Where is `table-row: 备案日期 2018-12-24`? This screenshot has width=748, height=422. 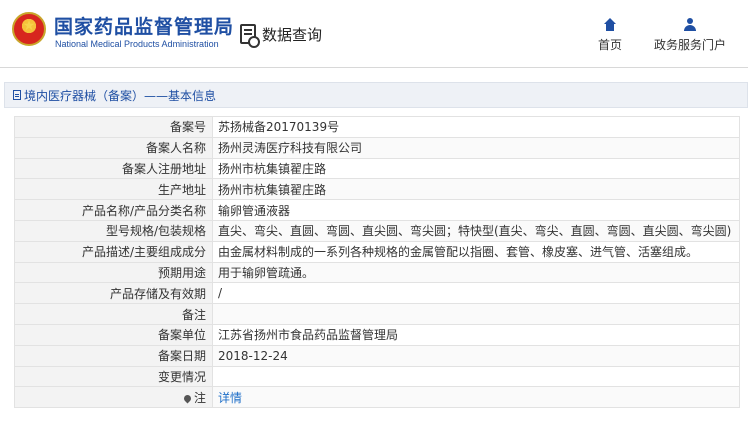
table-row: 备案日期 2018-12-24 is located at coordinates (377, 355).